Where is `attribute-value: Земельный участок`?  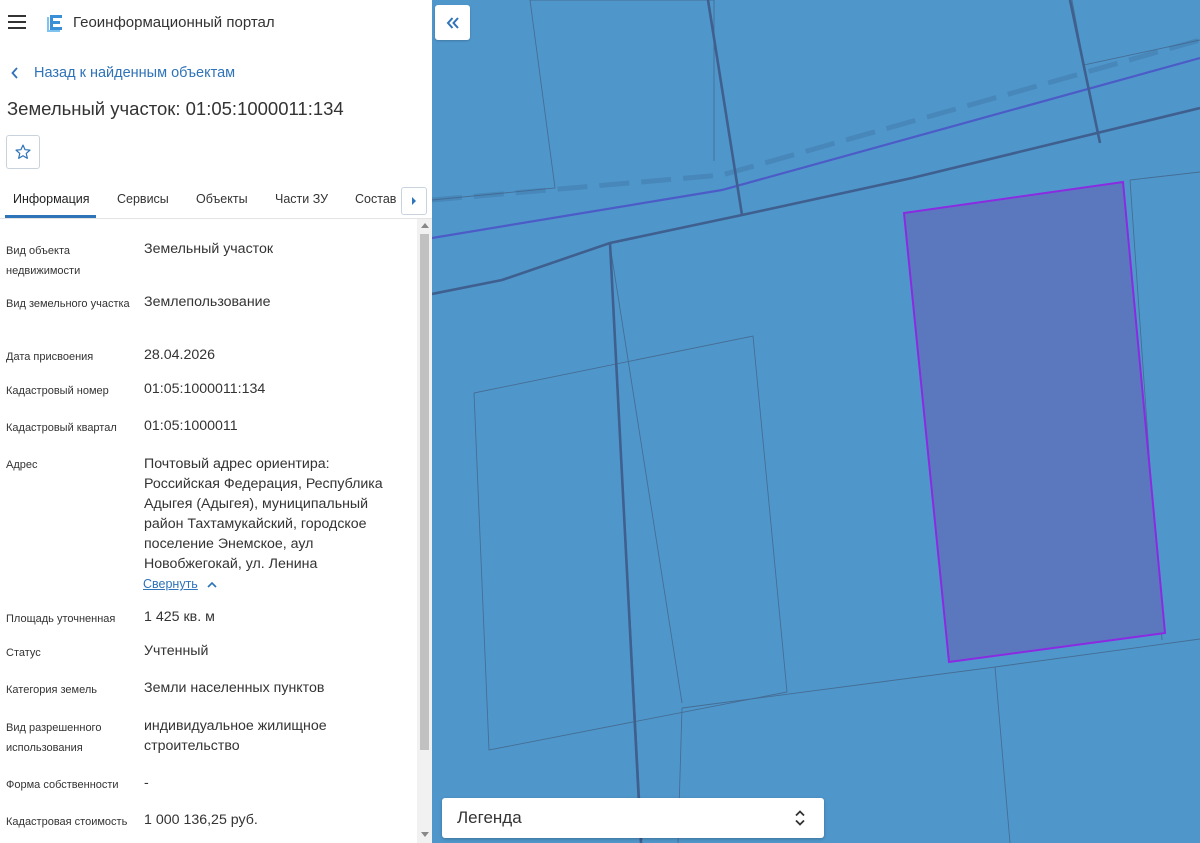 attribute-value: Земельный участок is located at coordinates (209, 249).